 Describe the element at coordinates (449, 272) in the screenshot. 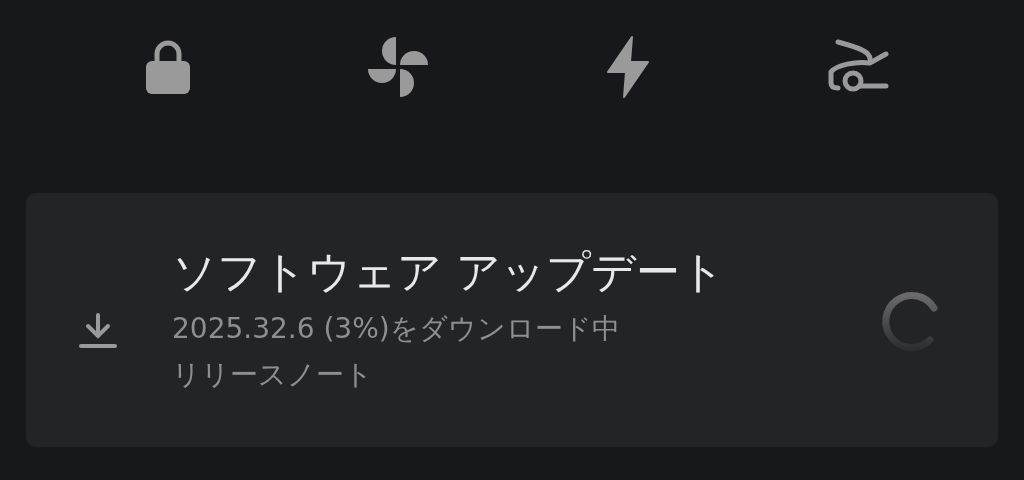

I see `update-title: ソフトウェア アップデート` at that location.